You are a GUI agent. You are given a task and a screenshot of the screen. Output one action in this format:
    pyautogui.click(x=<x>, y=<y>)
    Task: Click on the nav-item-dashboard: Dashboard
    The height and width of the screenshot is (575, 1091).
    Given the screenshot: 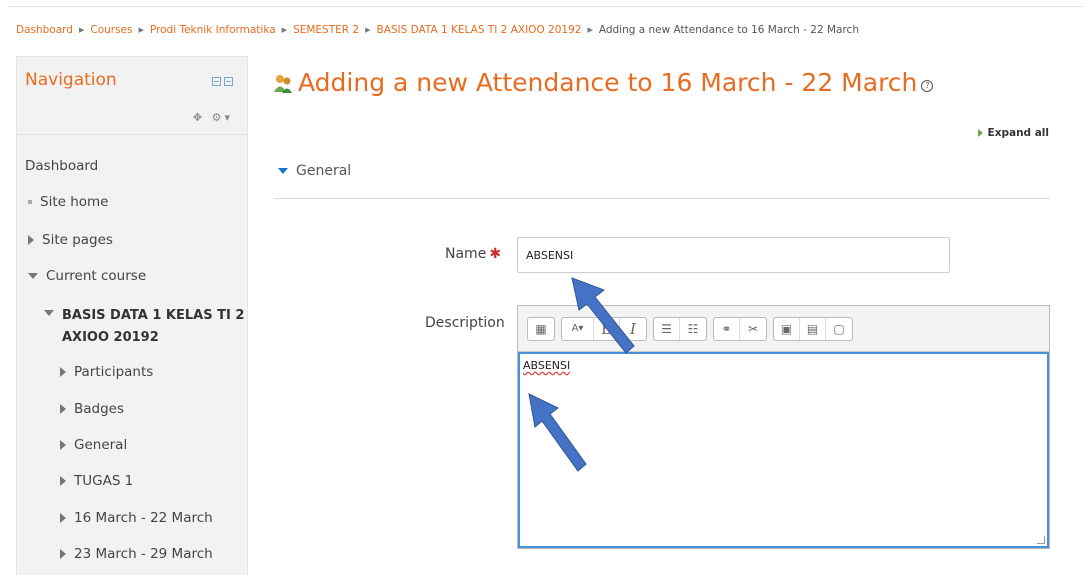 What is the action you would take?
    pyautogui.click(x=61, y=166)
    